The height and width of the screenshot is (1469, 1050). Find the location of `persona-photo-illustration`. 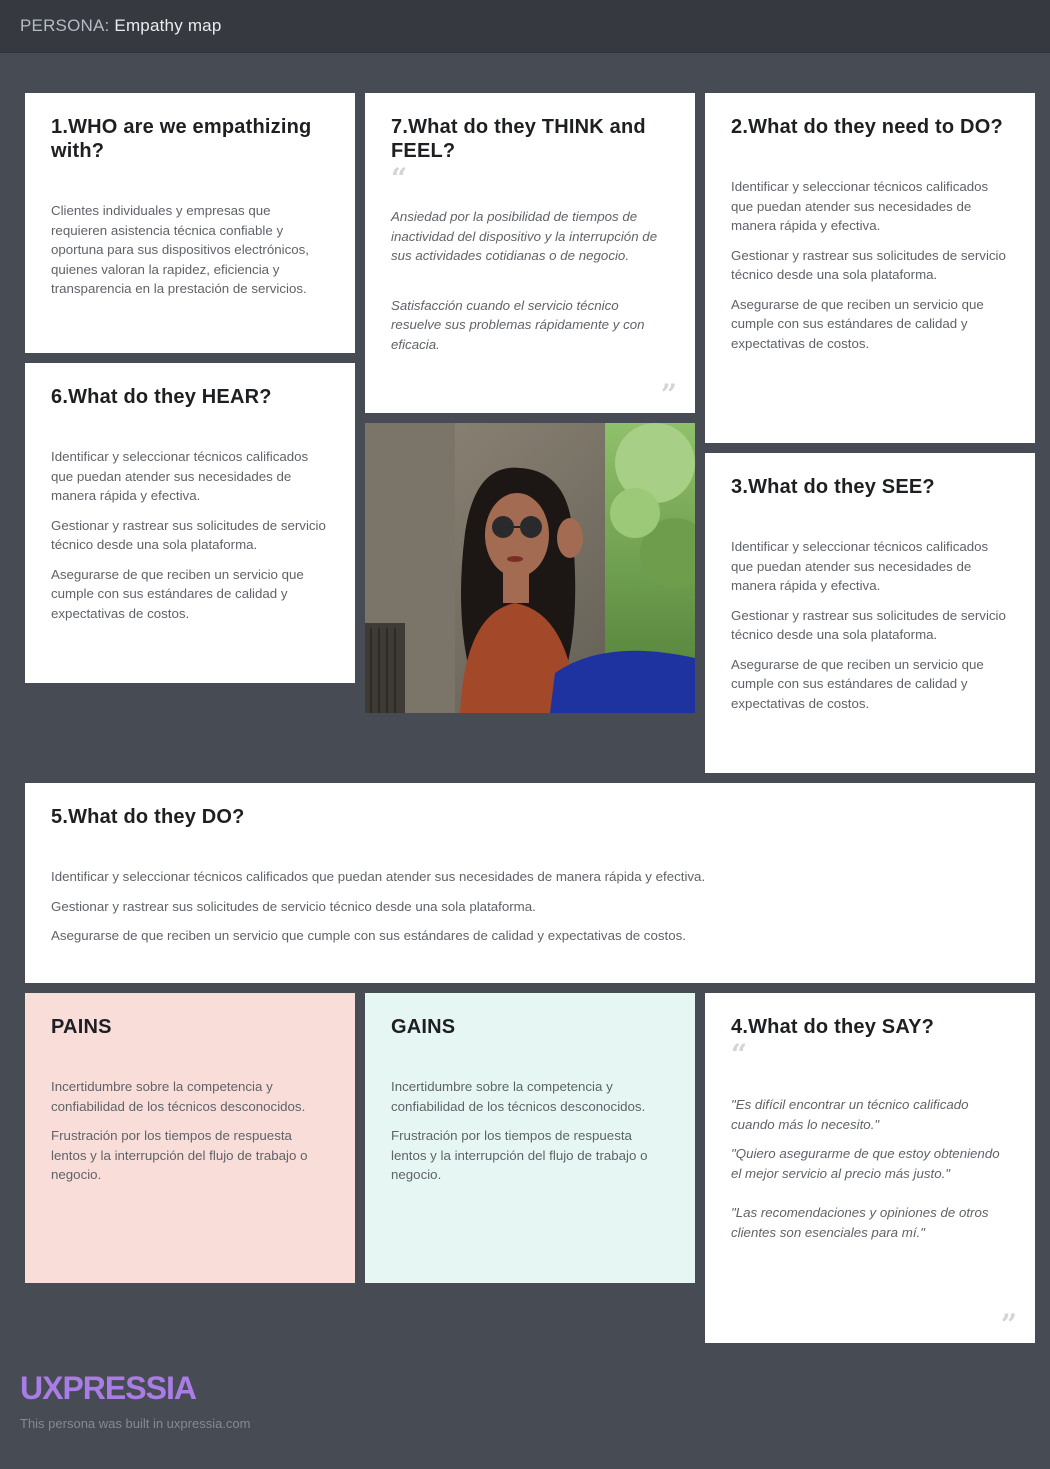

persona-photo-illustration is located at coordinates (530, 568).